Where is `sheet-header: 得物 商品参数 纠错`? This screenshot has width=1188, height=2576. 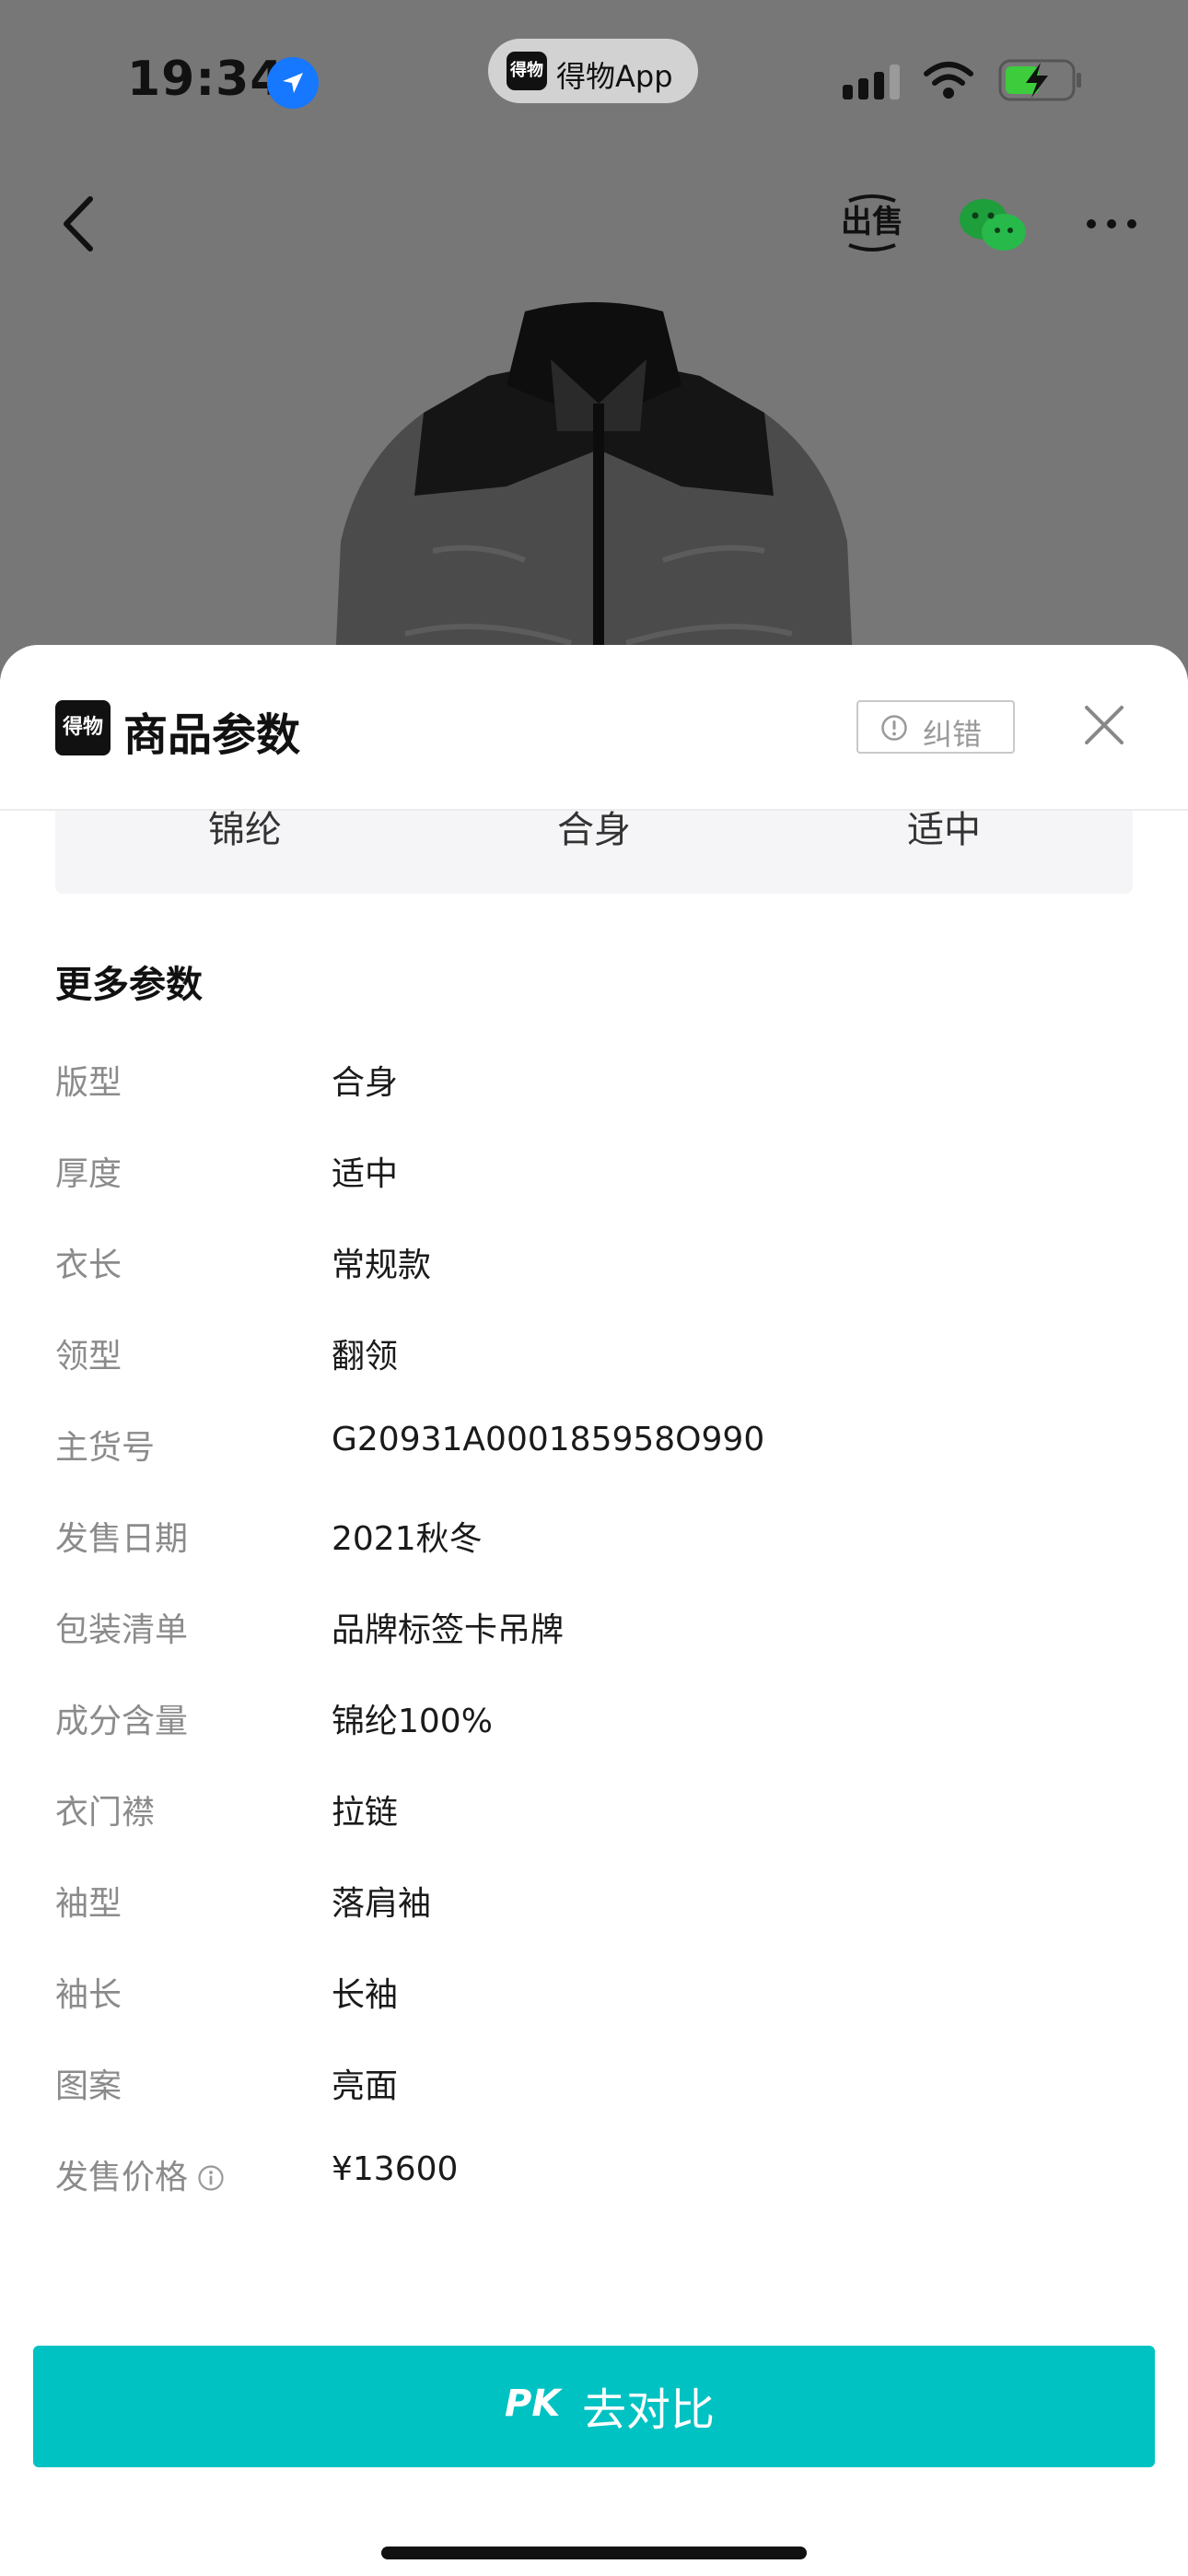
sheet-header: 得物 商品参数 纠错 is located at coordinates (594, 727).